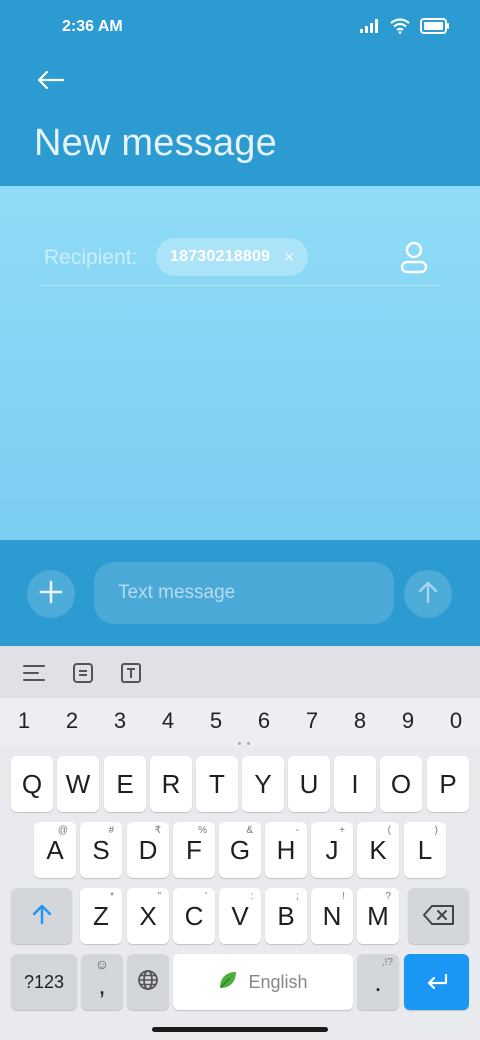  I want to click on recipient-chip-text: 18730218809, so click(220, 256).